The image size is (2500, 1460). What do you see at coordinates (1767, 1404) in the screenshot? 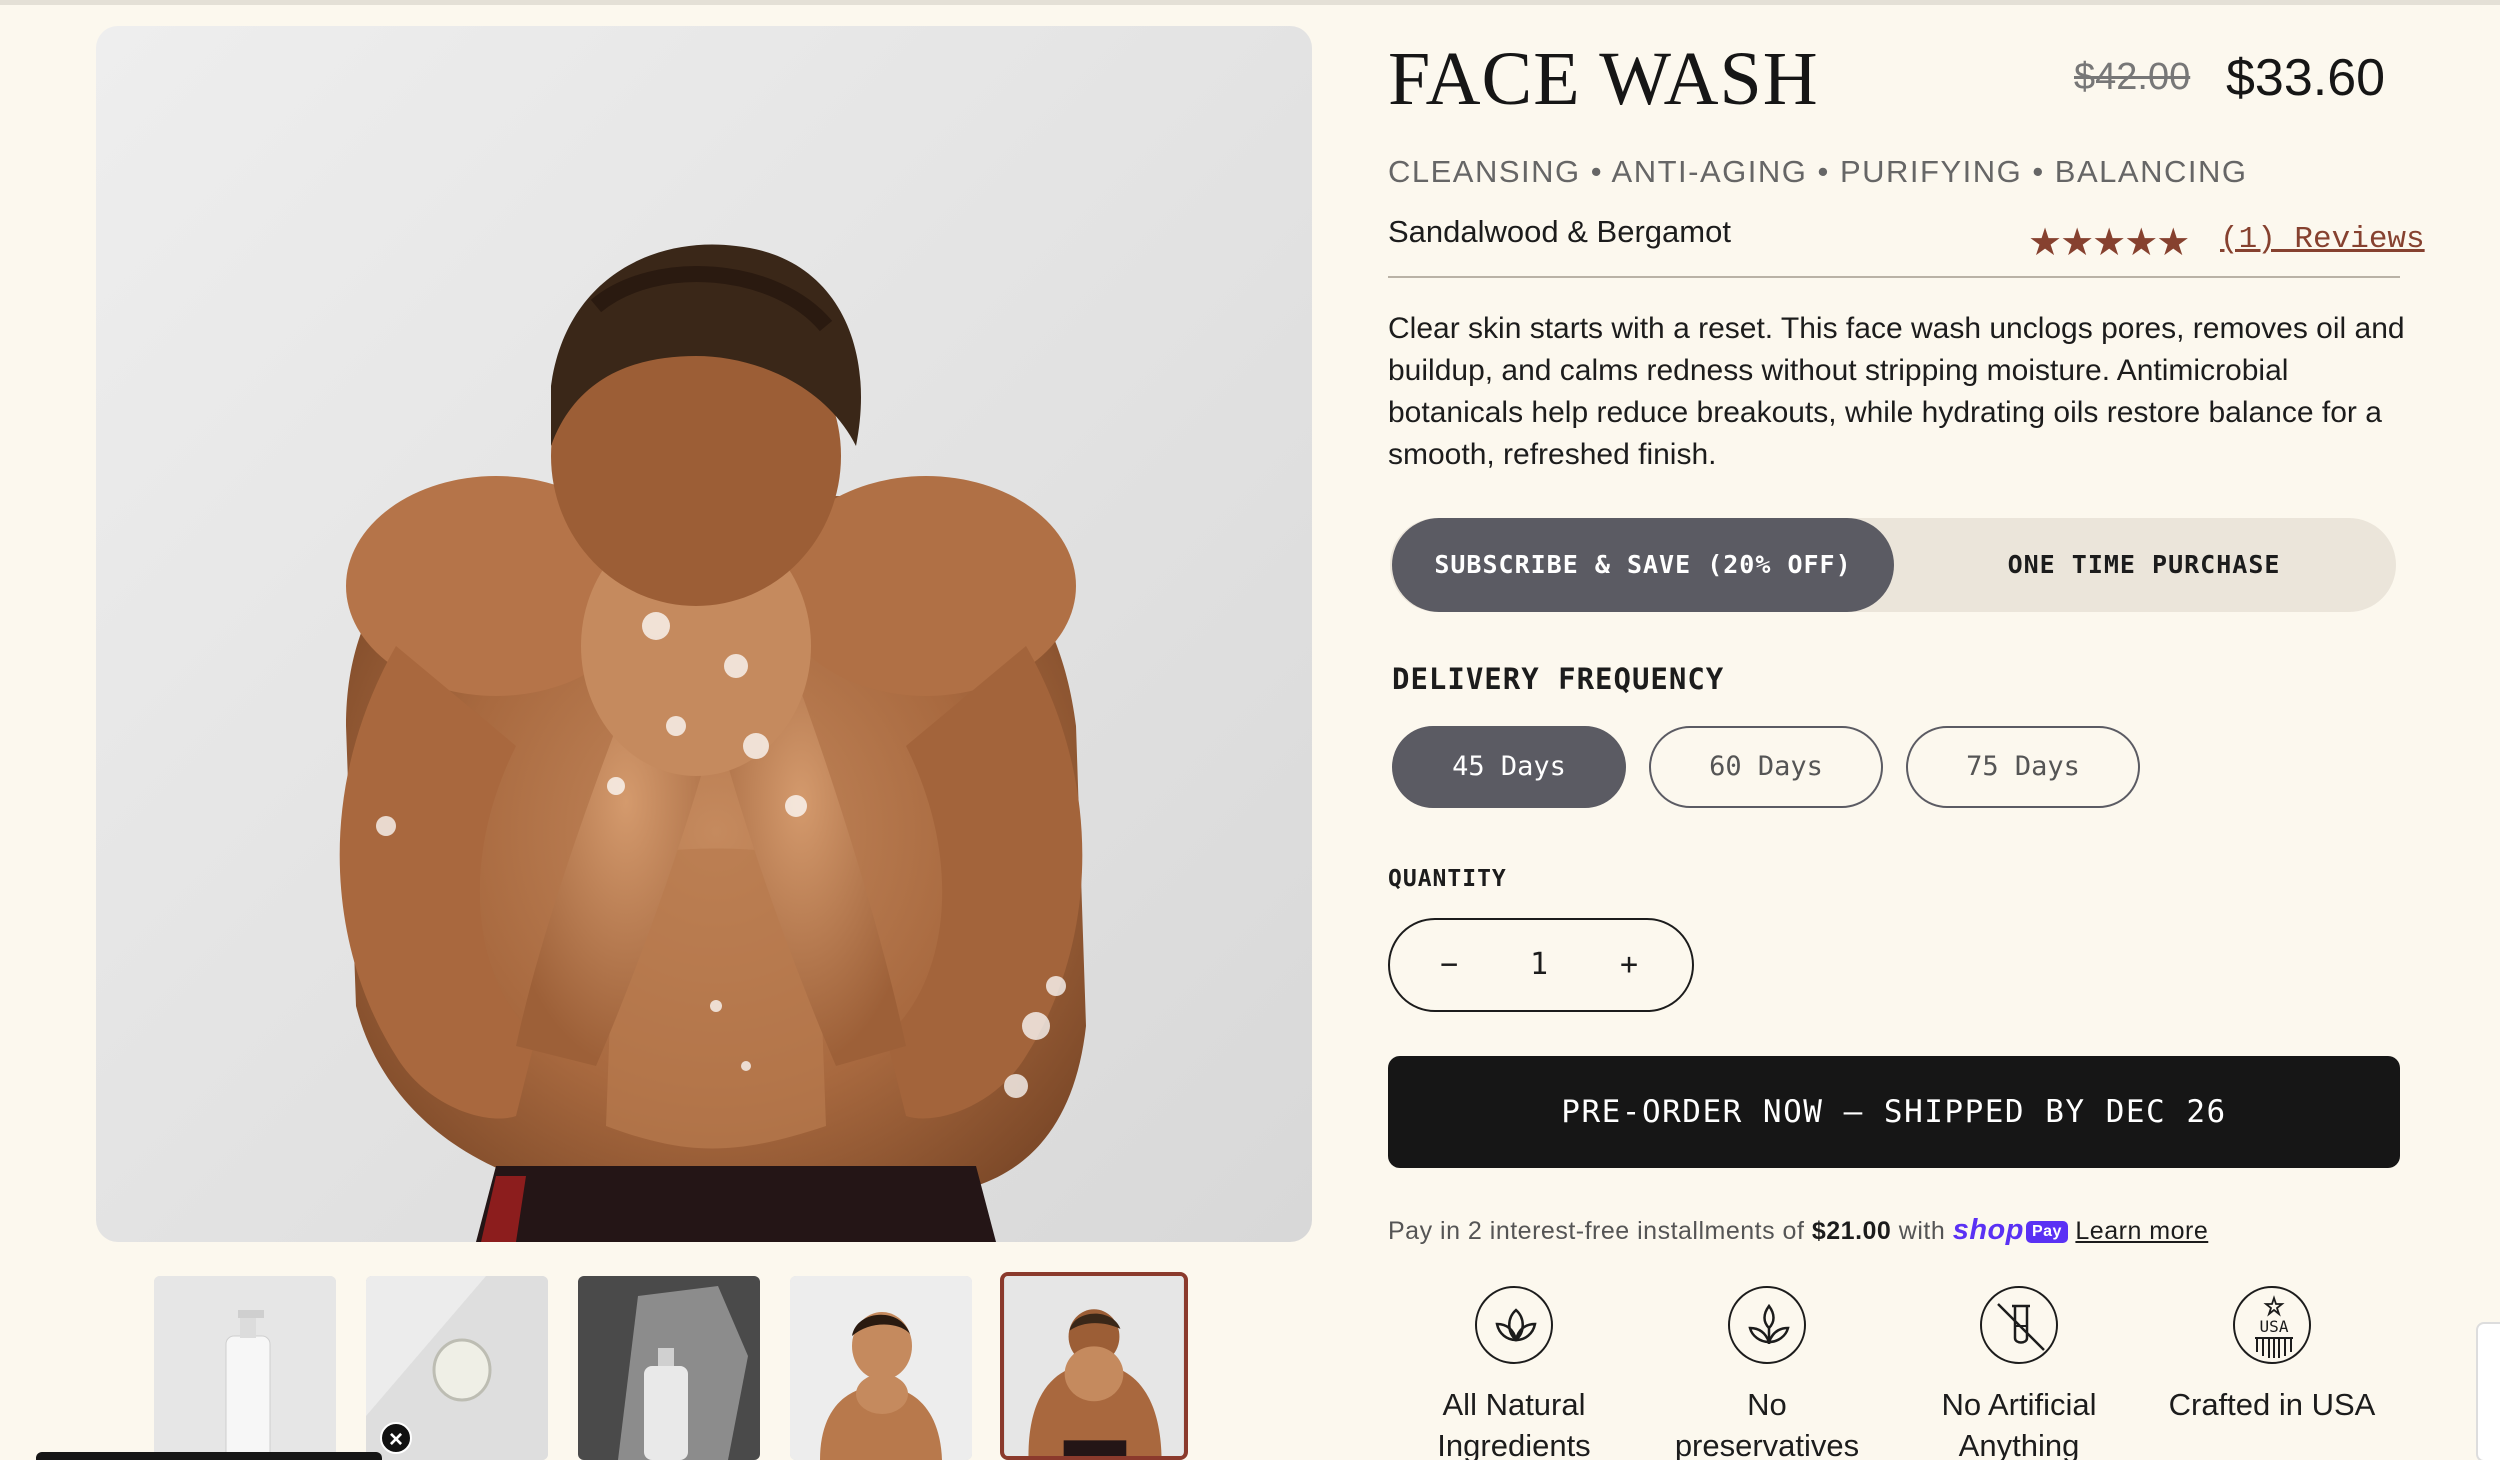
I see `feature-label: No` at bounding box center [1767, 1404].